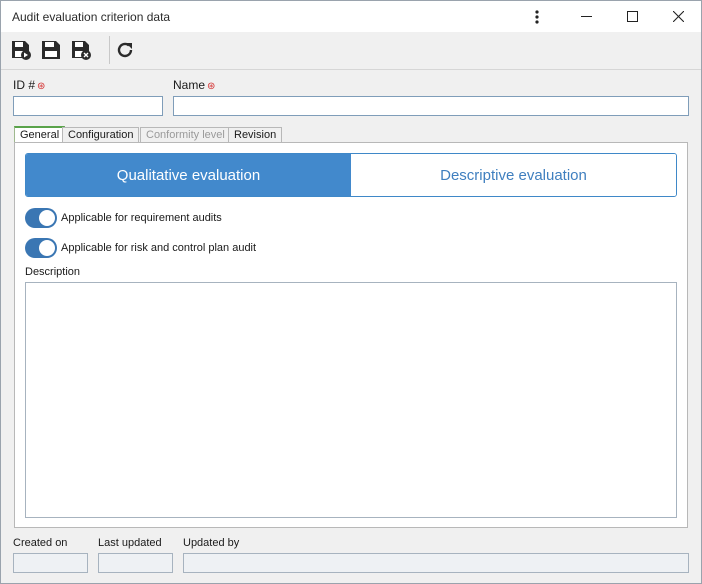 This screenshot has height=584, width=702. I want to click on save-and-new-button, so click(21, 50).